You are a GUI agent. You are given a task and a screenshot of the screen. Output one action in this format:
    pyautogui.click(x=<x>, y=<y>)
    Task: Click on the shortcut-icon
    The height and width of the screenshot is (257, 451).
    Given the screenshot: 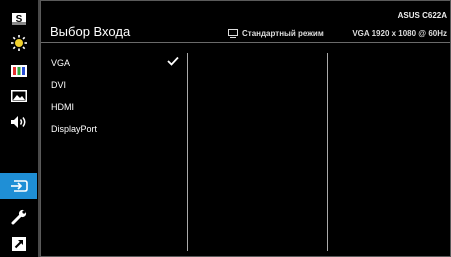 What is the action you would take?
    pyautogui.click(x=18, y=244)
    